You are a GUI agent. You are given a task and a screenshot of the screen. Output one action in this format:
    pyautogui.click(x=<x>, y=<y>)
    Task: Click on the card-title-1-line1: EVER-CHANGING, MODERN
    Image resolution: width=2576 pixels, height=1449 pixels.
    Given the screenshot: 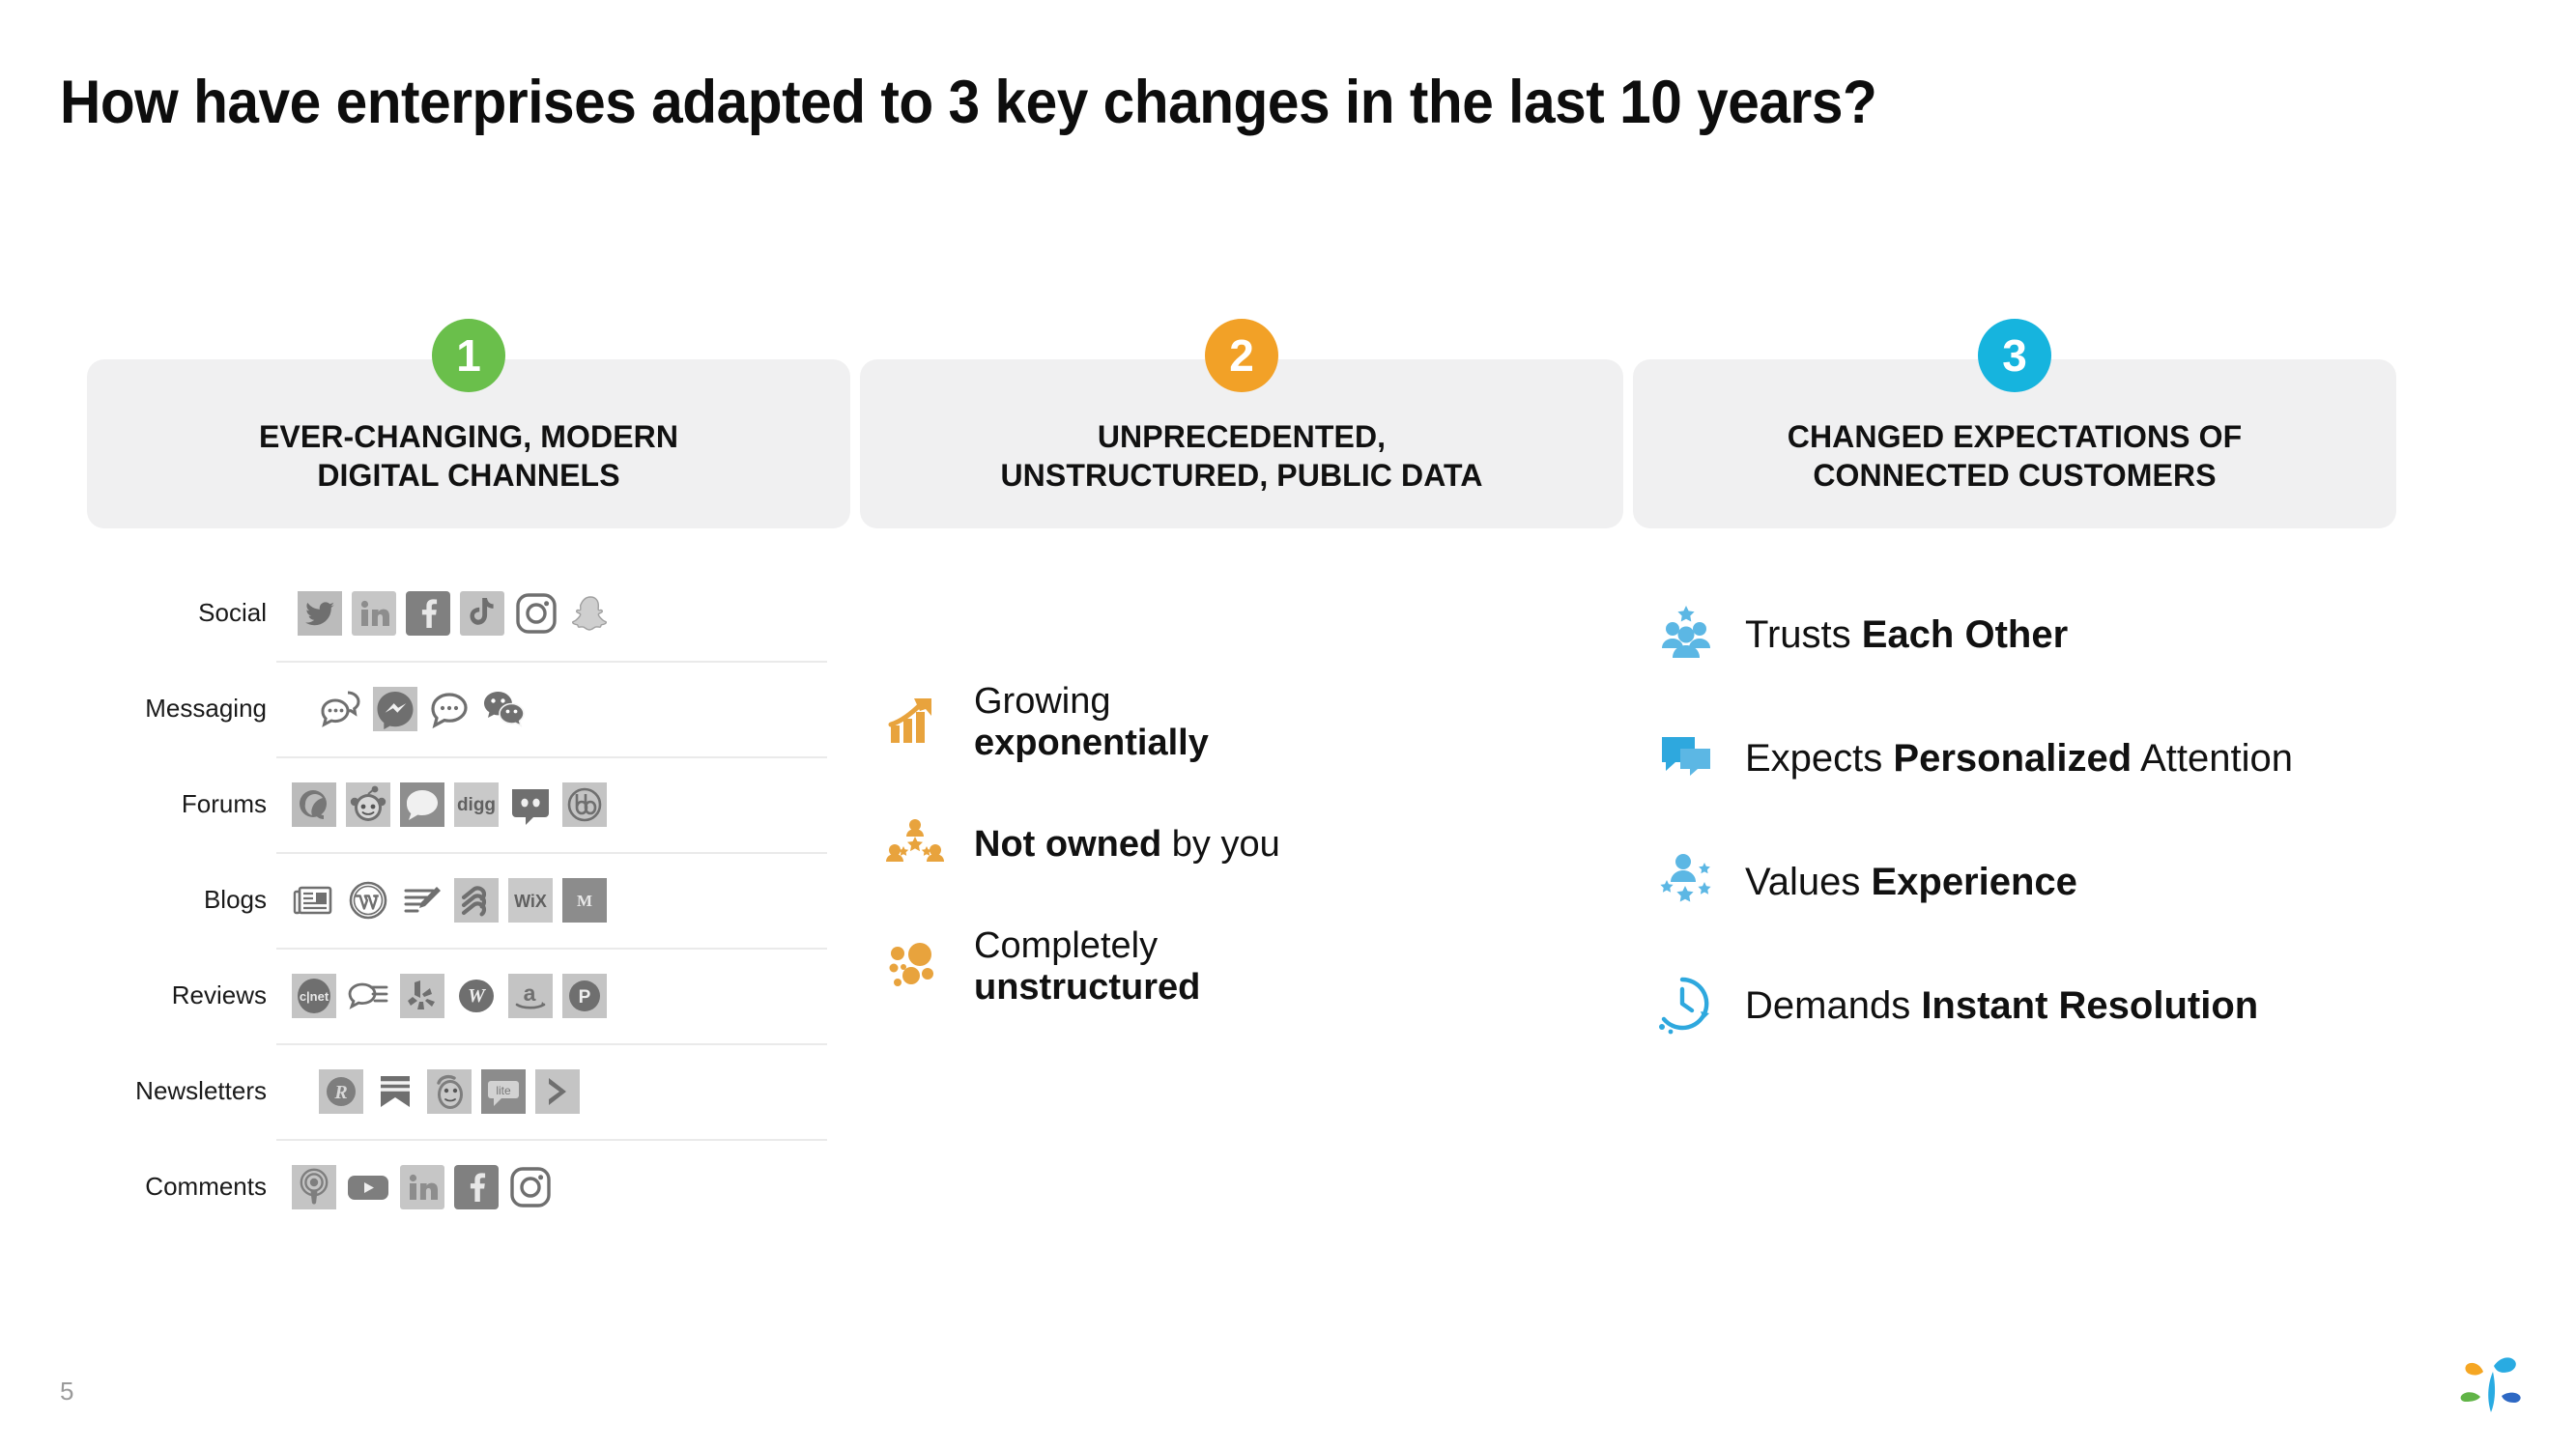 What is the action you would take?
    pyautogui.click(x=469, y=437)
    